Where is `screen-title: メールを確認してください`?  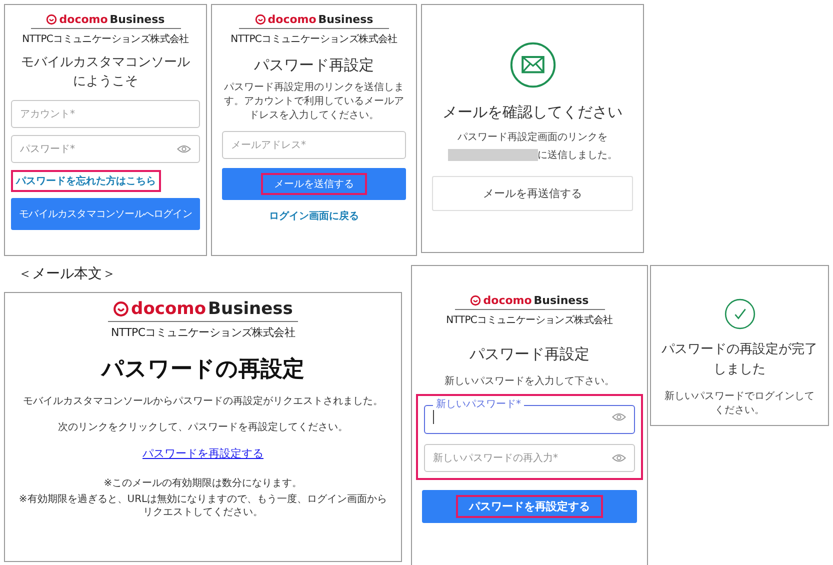
screen-title: メールを確認してください is located at coordinates (532, 112).